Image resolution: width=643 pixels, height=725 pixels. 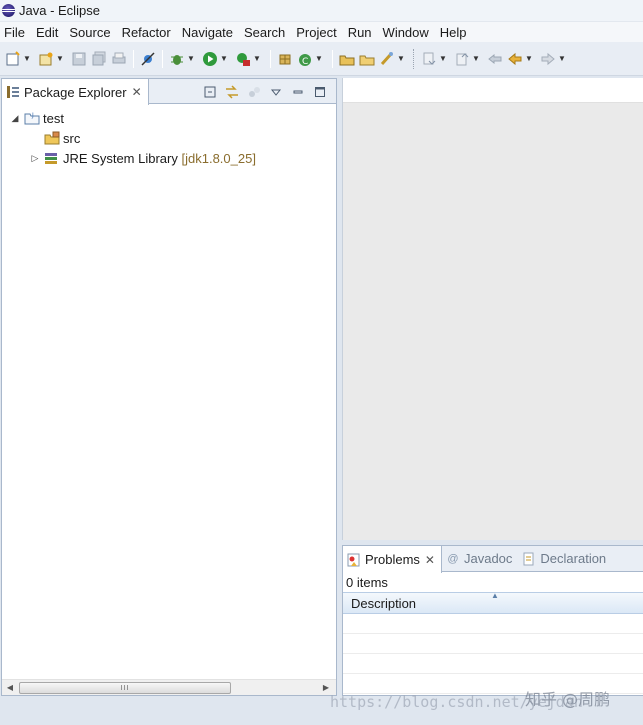 I want to click on package-explorer-tabbar: Package Explorer ✕, so click(x=169, y=92).